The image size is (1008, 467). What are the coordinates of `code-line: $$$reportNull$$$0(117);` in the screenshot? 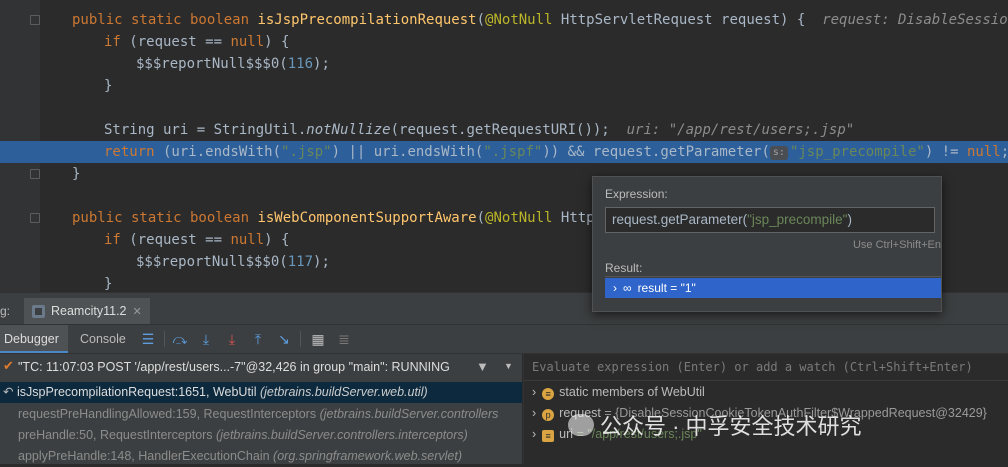 It's located at (233, 262).